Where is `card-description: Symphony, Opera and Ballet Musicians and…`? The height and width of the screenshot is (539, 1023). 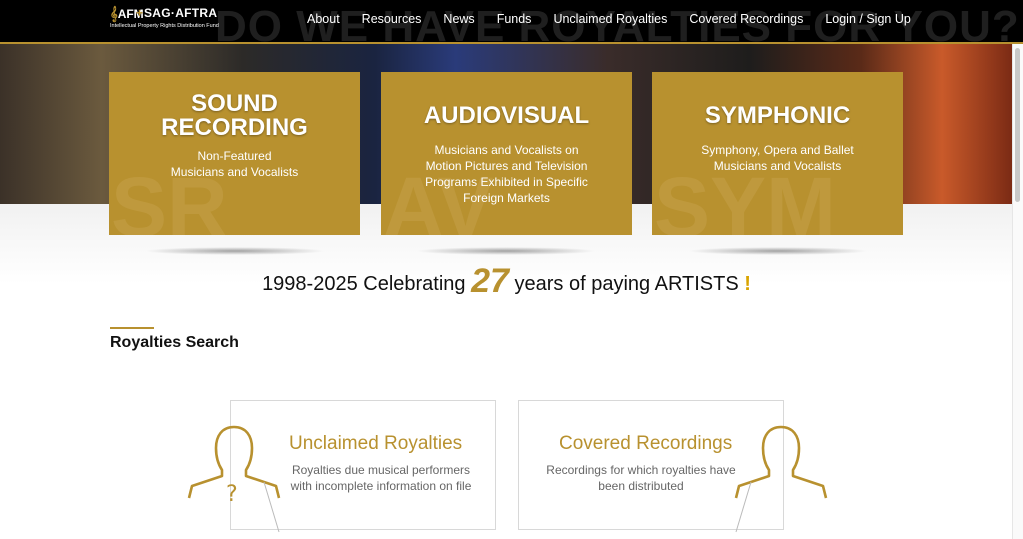 card-description: Symphony, Opera and Ballet Musicians and… is located at coordinates (777, 158).